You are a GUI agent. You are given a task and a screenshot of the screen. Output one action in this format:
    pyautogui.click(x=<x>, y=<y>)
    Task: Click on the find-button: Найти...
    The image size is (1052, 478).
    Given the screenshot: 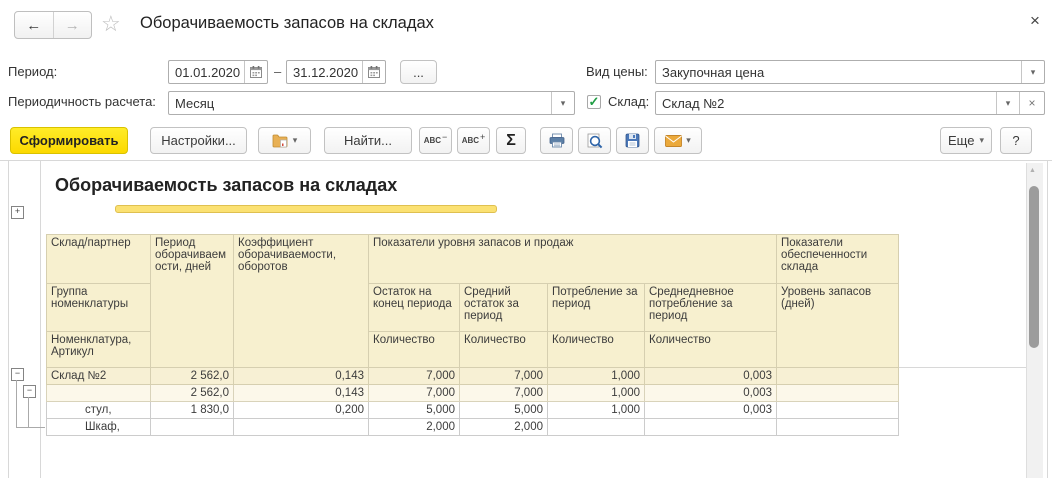 What is the action you would take?
    pyautogui.click(x=368, y=140)
    